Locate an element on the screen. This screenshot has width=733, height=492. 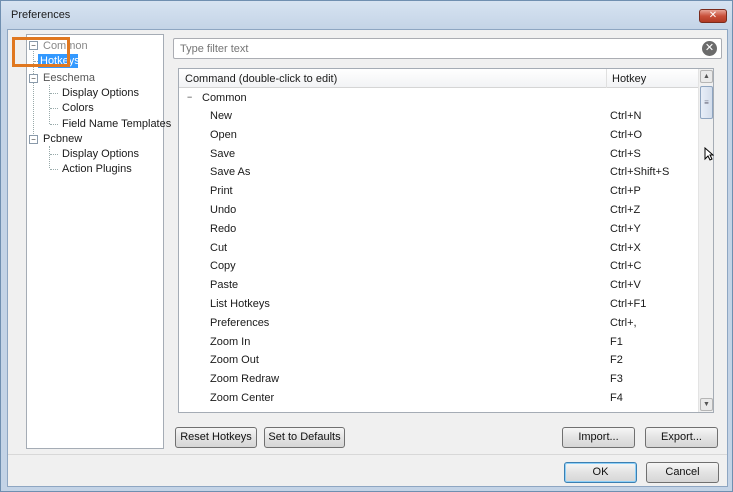
hotkey-value: Ctrl+, is located at coordinates (623, 322).